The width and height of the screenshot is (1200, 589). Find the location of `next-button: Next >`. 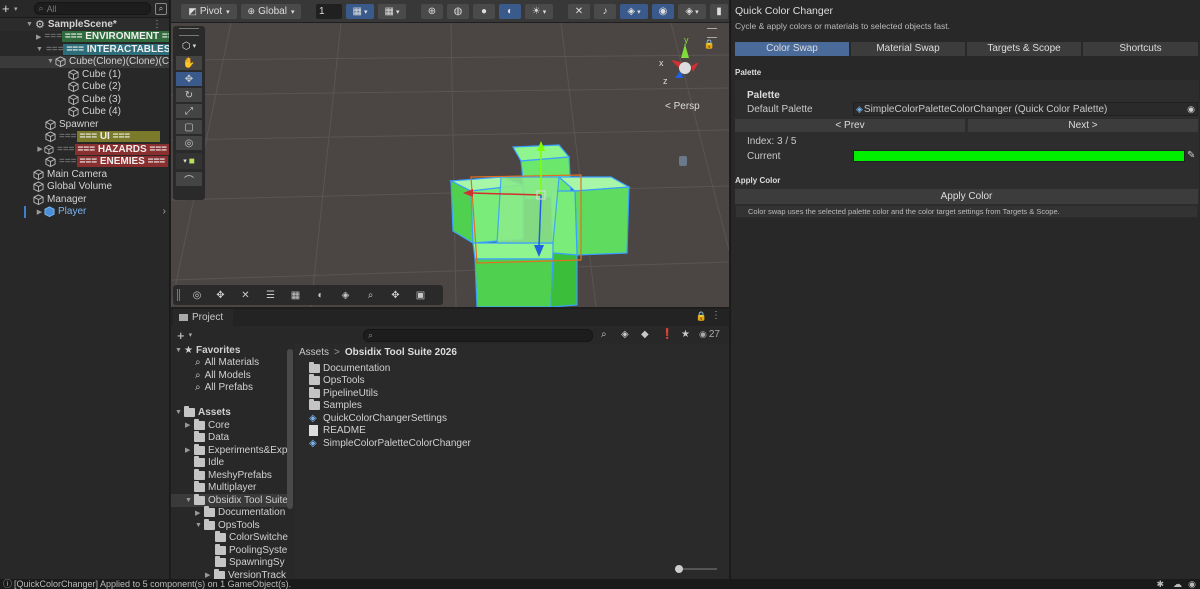

next-button: Next > is located at coordinates (1083, 125).